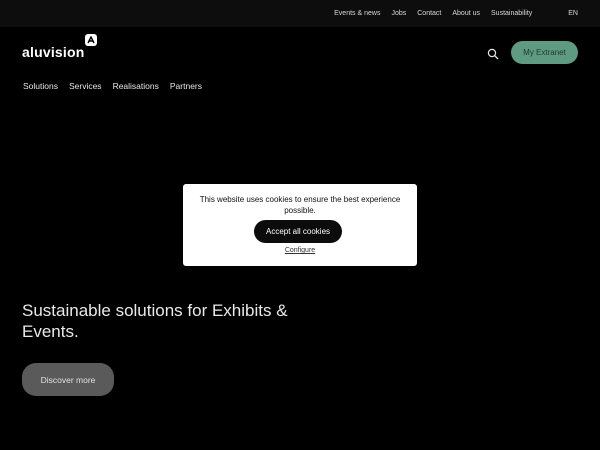  Describe the element at coordinates (298, 231) in the screenshot. I see `accept-cookies-button: Accept all cookies` at that location.